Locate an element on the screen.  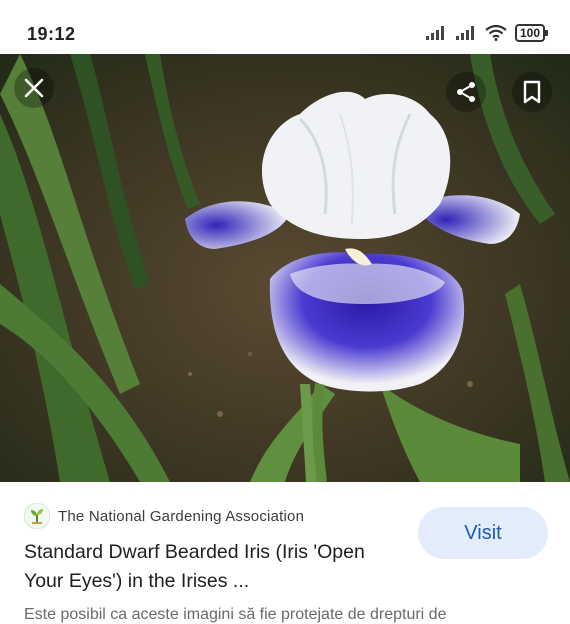
close-icon is located at coordinates (34, 88).